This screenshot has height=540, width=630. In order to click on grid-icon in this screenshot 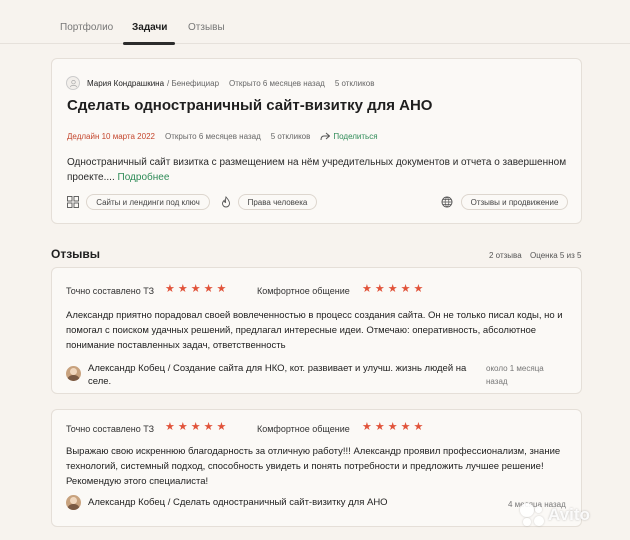, I will do `click(73, 202)`.